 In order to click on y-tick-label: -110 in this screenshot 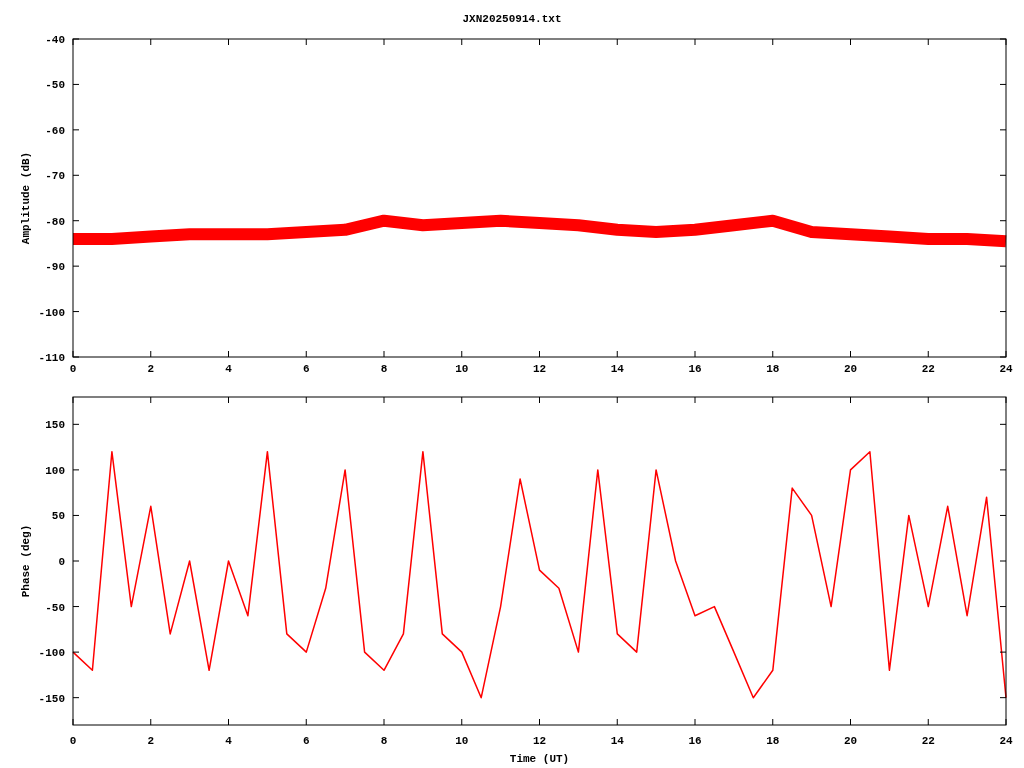, I will do `click(51, 358)`.